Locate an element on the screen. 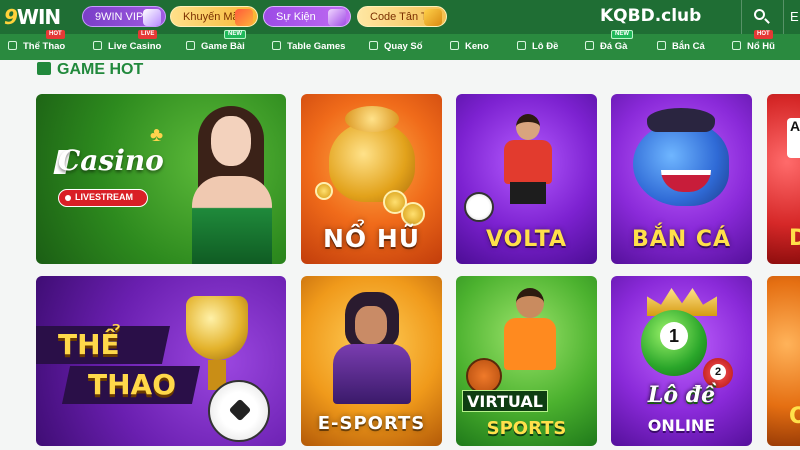 This screenshot has width=800, height=450. gift-icon is located at coordinates (244, 17).